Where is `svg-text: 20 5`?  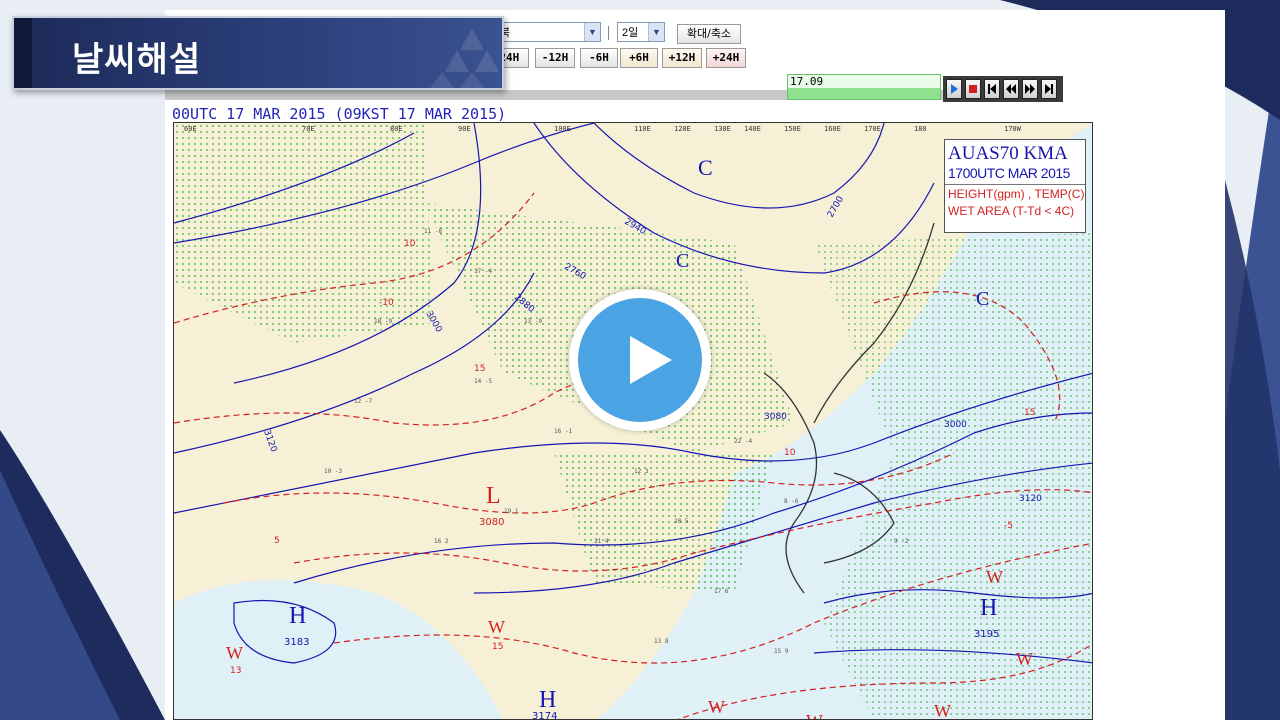
svg-text: 20 5 is located at coordinates (681, 521).